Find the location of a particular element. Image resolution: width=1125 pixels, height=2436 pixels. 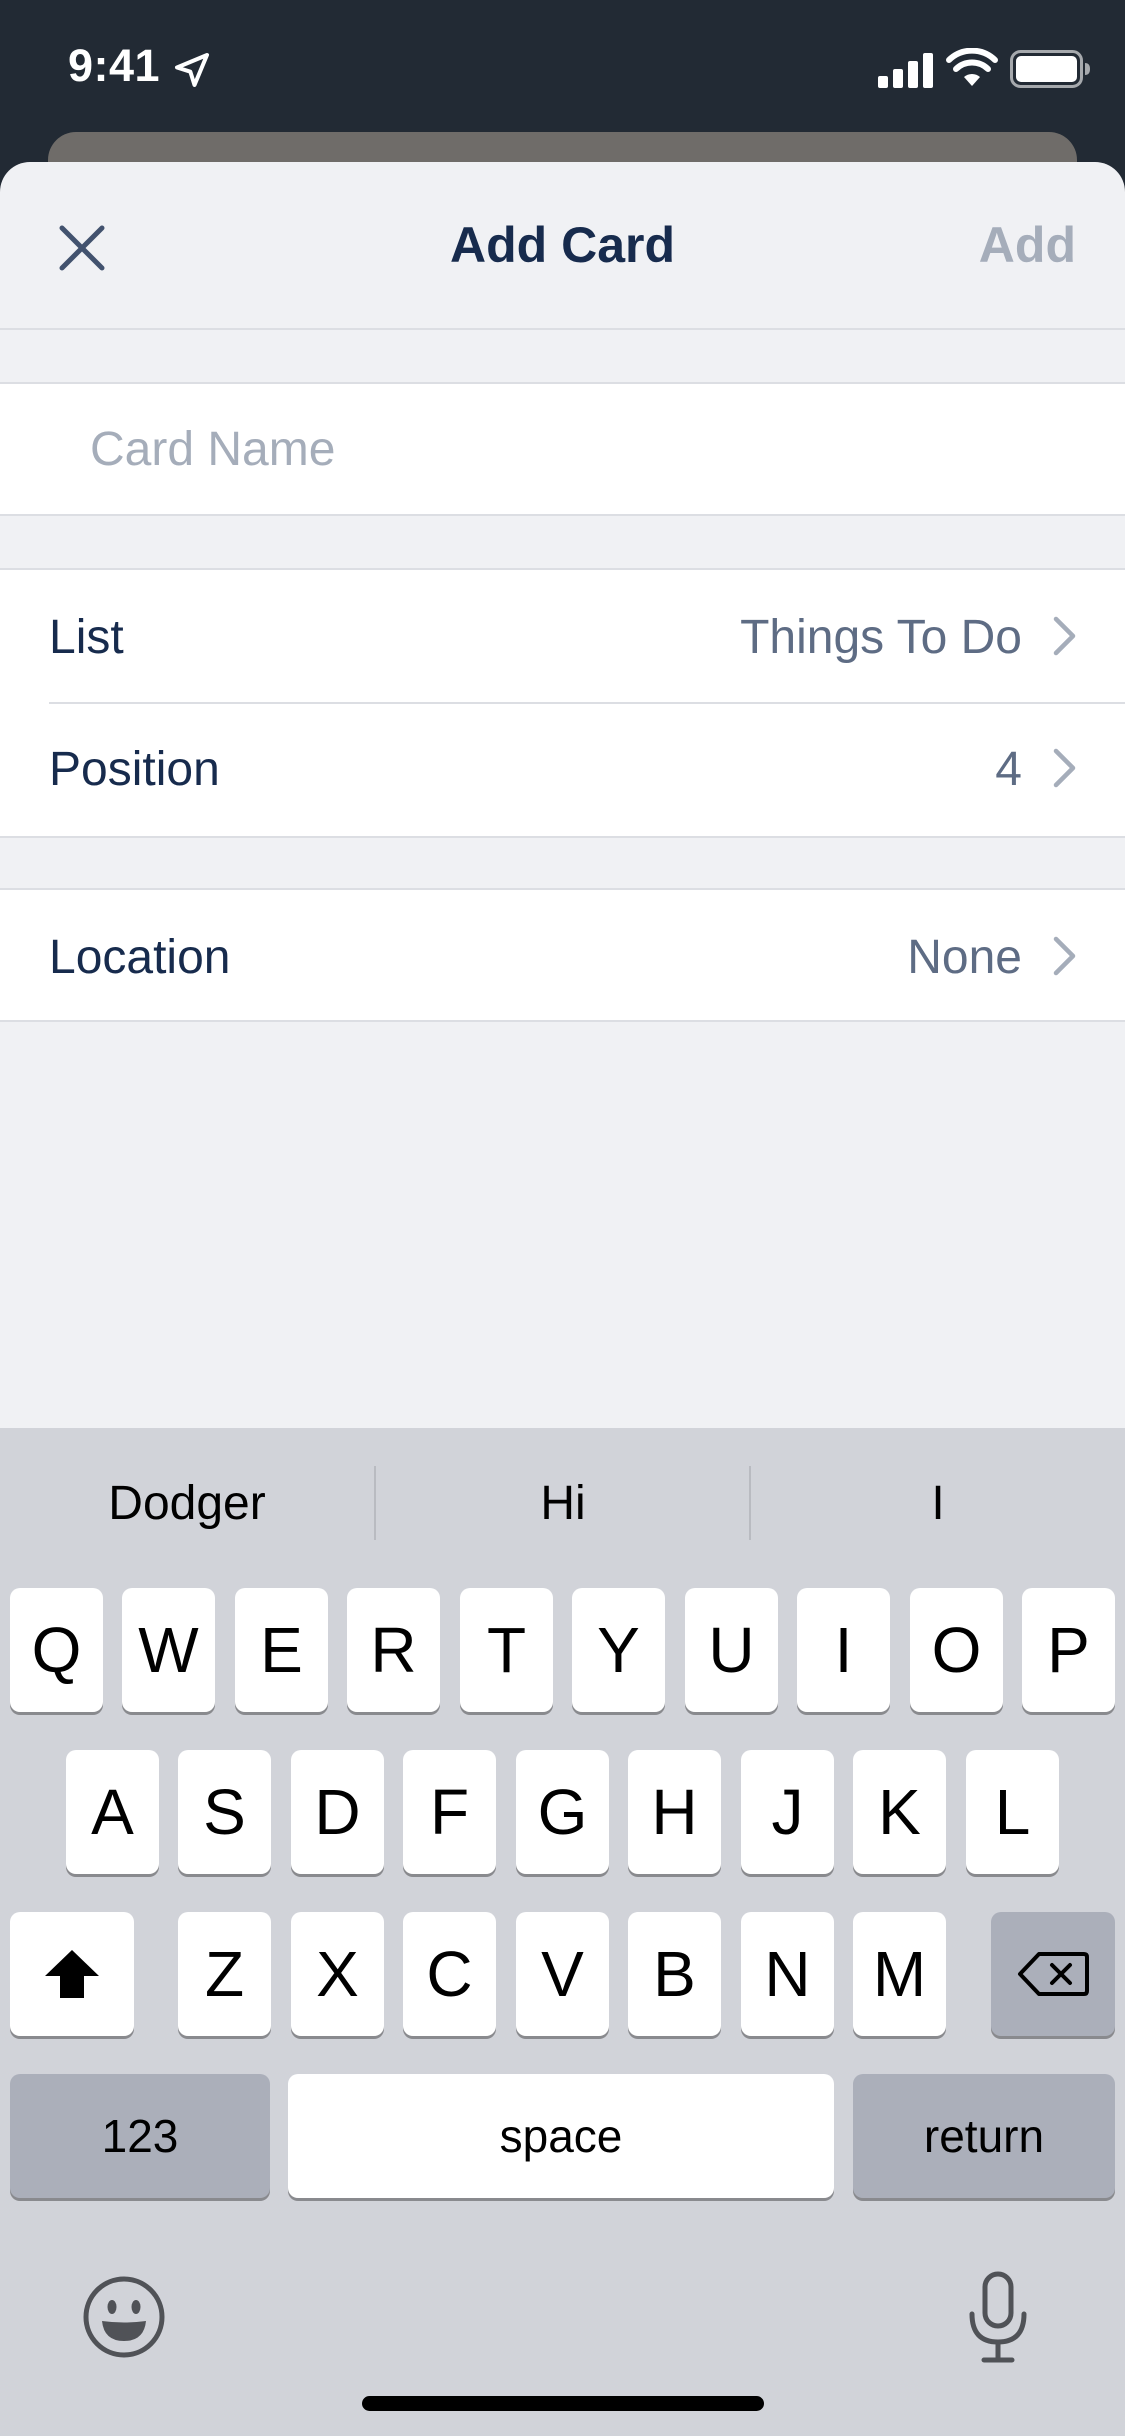

list-value: Things To Do is located at coordinates (881, 637).